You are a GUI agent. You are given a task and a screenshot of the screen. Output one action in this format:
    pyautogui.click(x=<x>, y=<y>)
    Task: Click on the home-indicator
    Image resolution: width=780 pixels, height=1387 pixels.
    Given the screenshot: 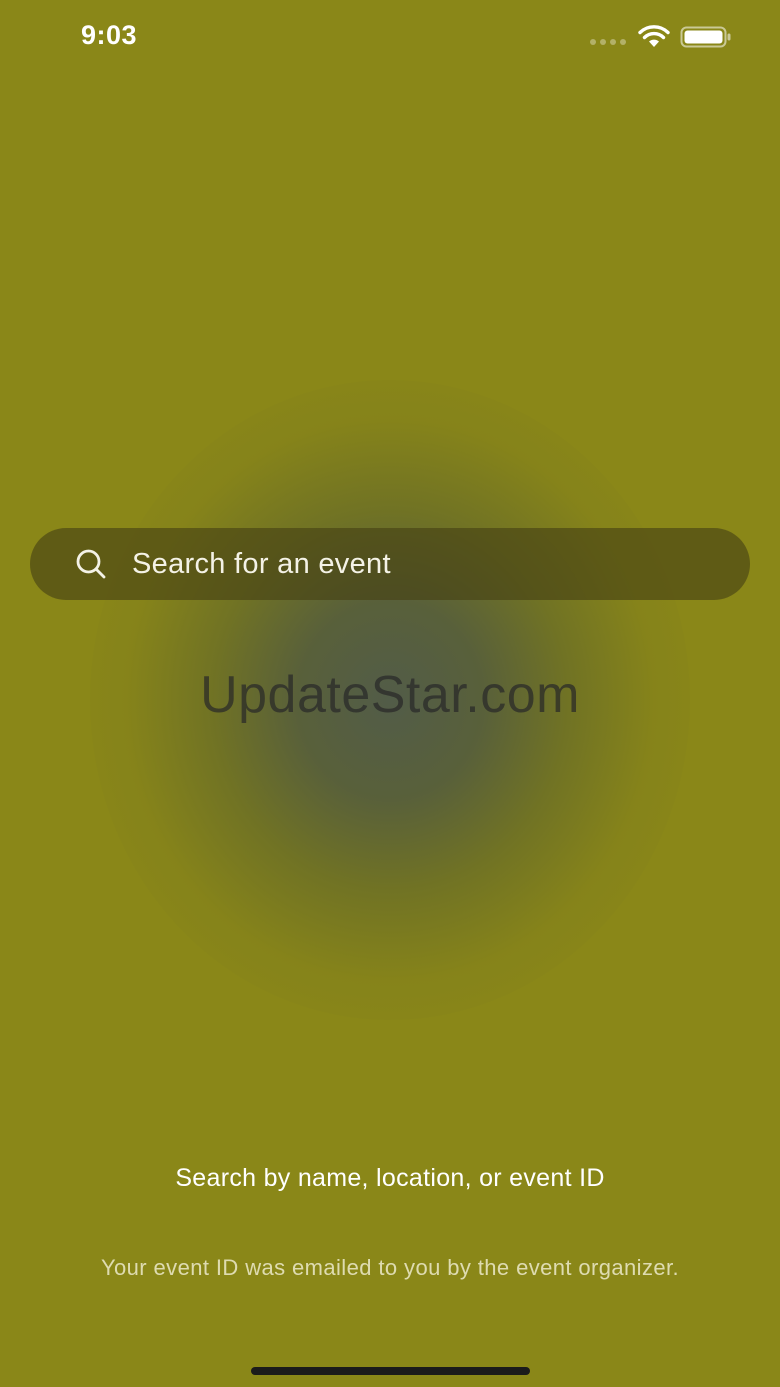 What is the action you would take?
    pyautogui.click(x=390, y=1371)
    